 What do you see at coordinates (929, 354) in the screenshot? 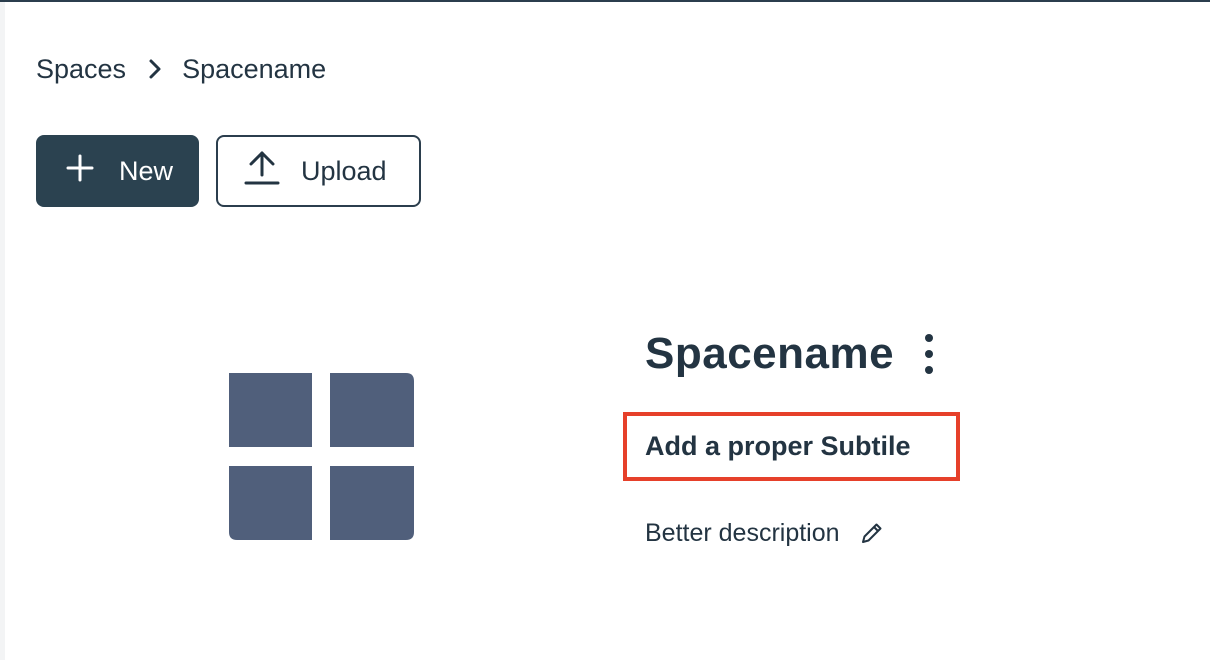
I see `kebab-menu-icon` at bounding box center [929, 354].